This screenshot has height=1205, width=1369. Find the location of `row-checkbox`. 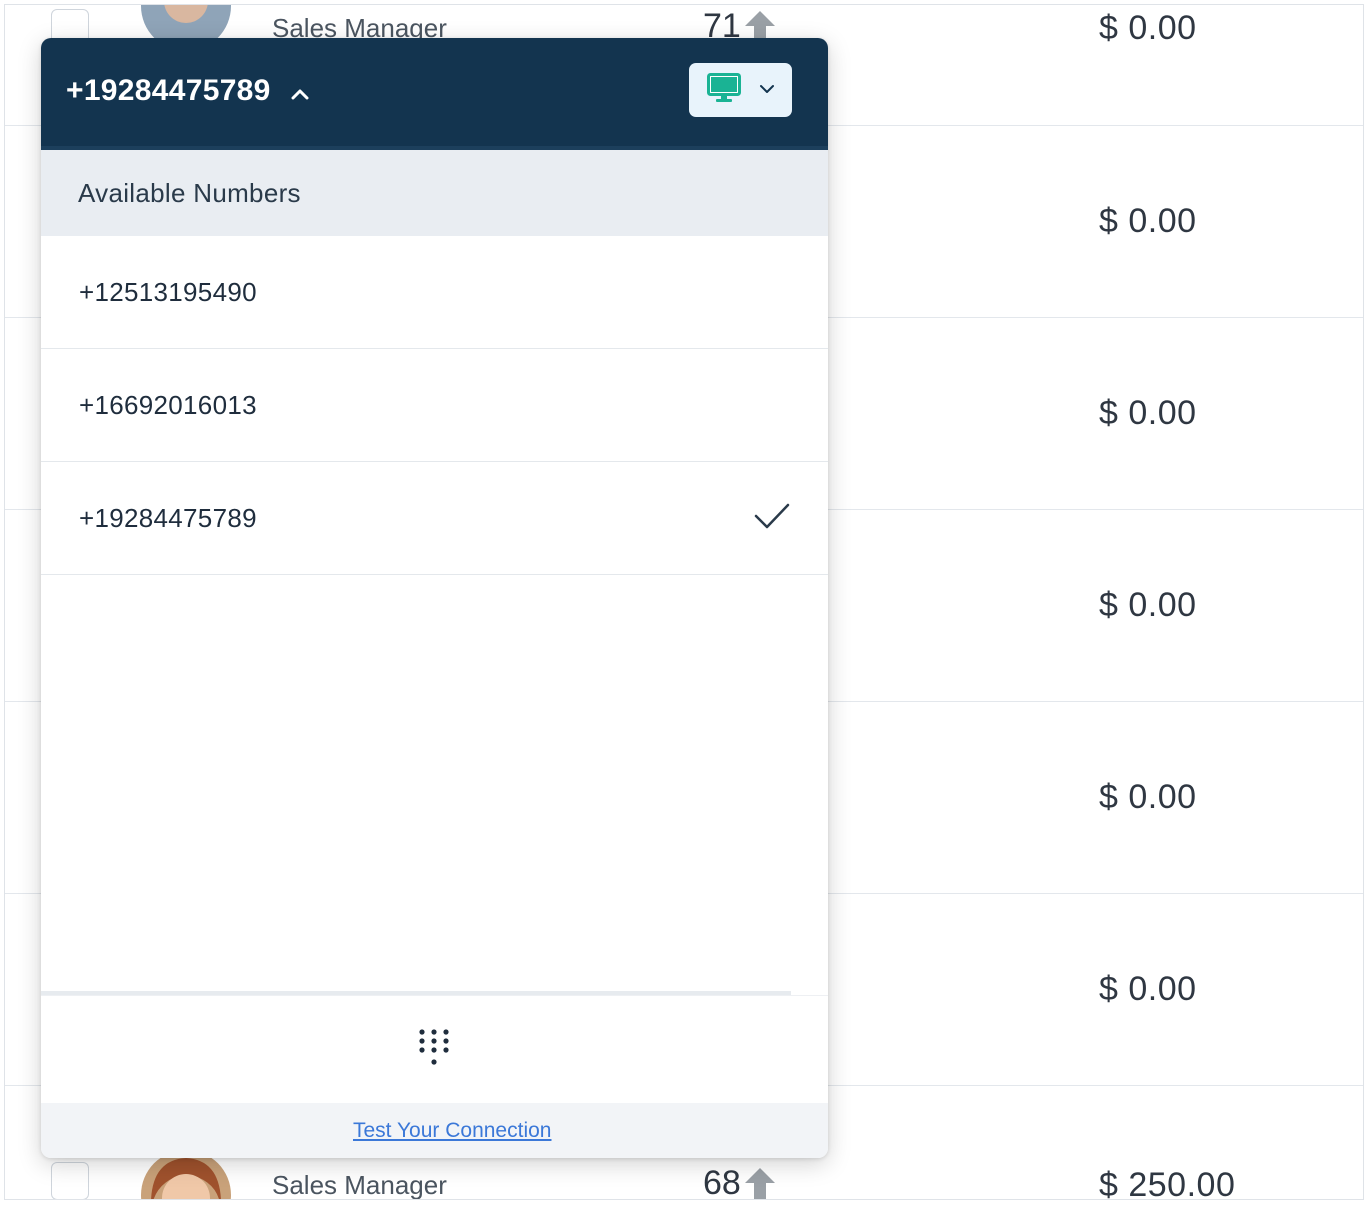

row-checkbox is located at coordinates (70, 1180).